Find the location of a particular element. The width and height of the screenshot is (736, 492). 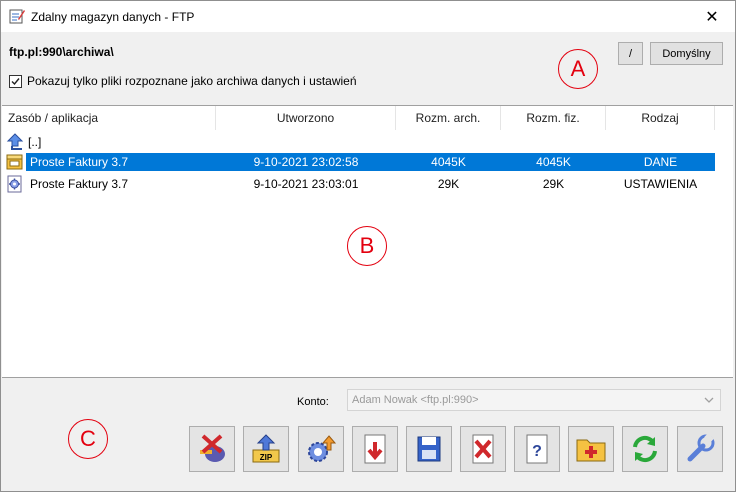

help-button: ? is located at coordinates (537, 449).